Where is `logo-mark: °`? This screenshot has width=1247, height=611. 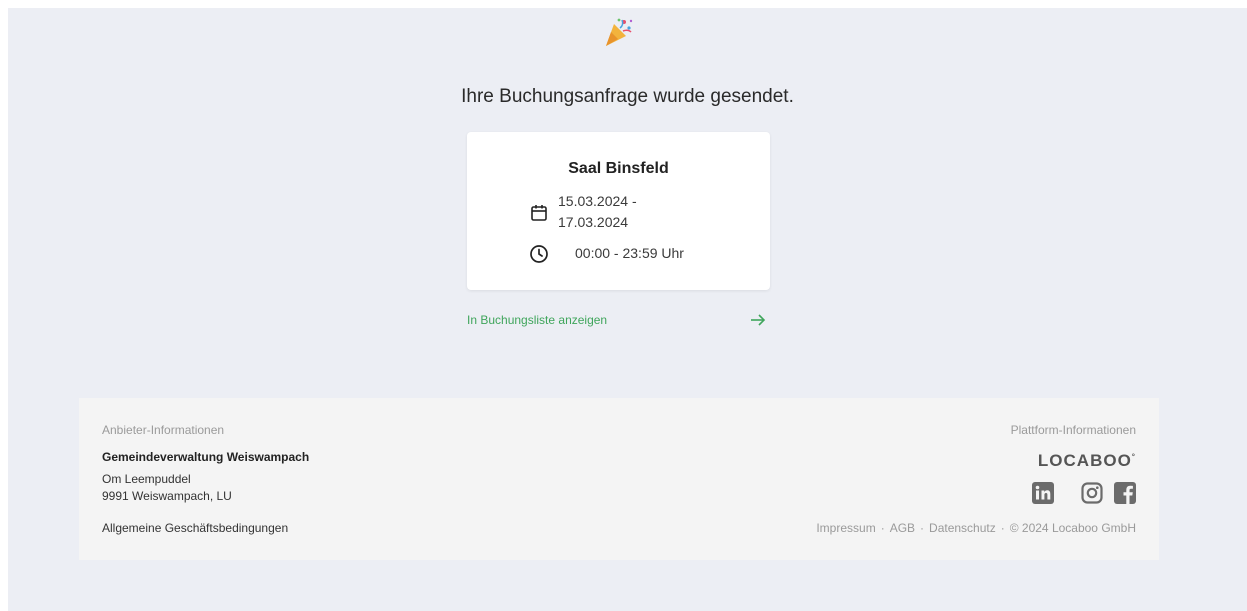
logo-mark: ° is located at coordinates (1133, 457).